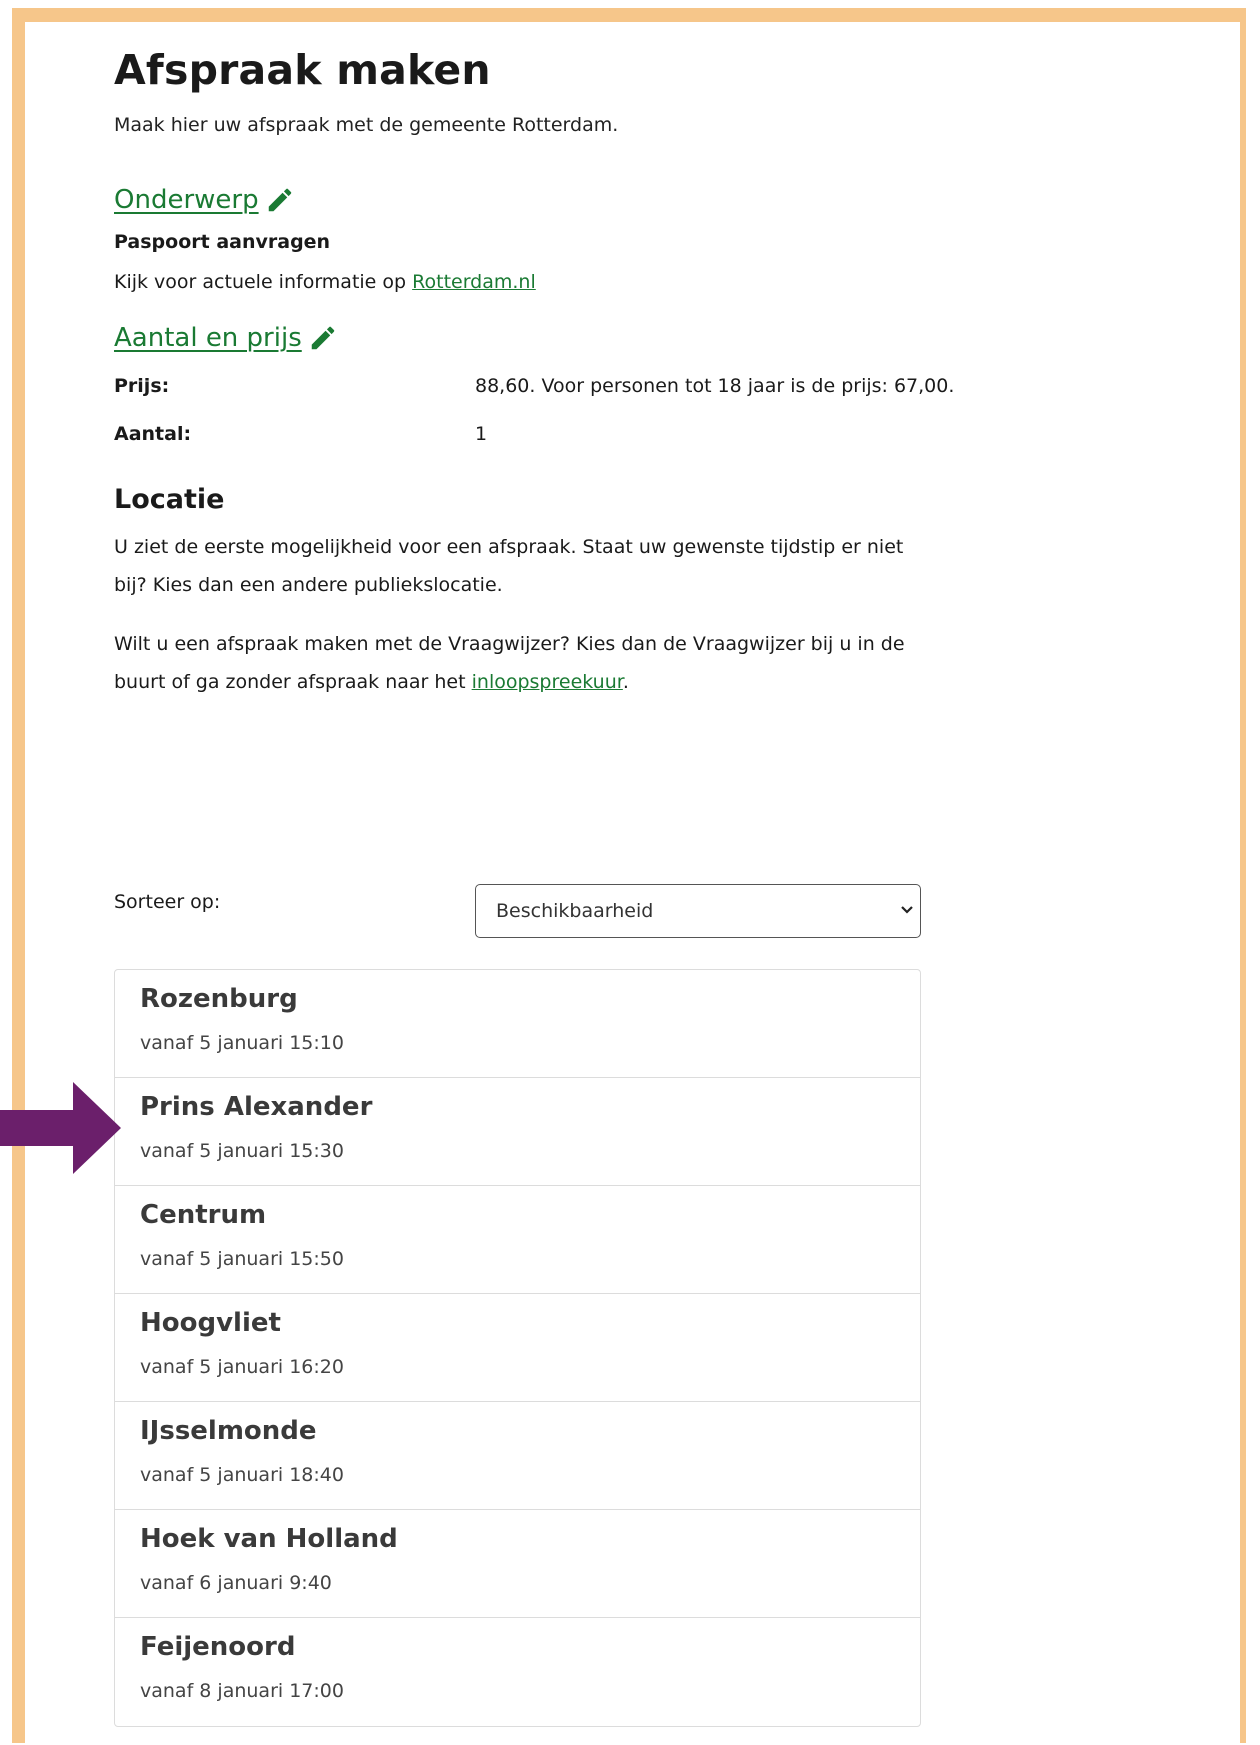 This screenshot has width=1260, height=1745. What do you see at coordinates (153, 434) in the screenshot?
I see `count-label: Aantal:` at bounding box center [153, 434].